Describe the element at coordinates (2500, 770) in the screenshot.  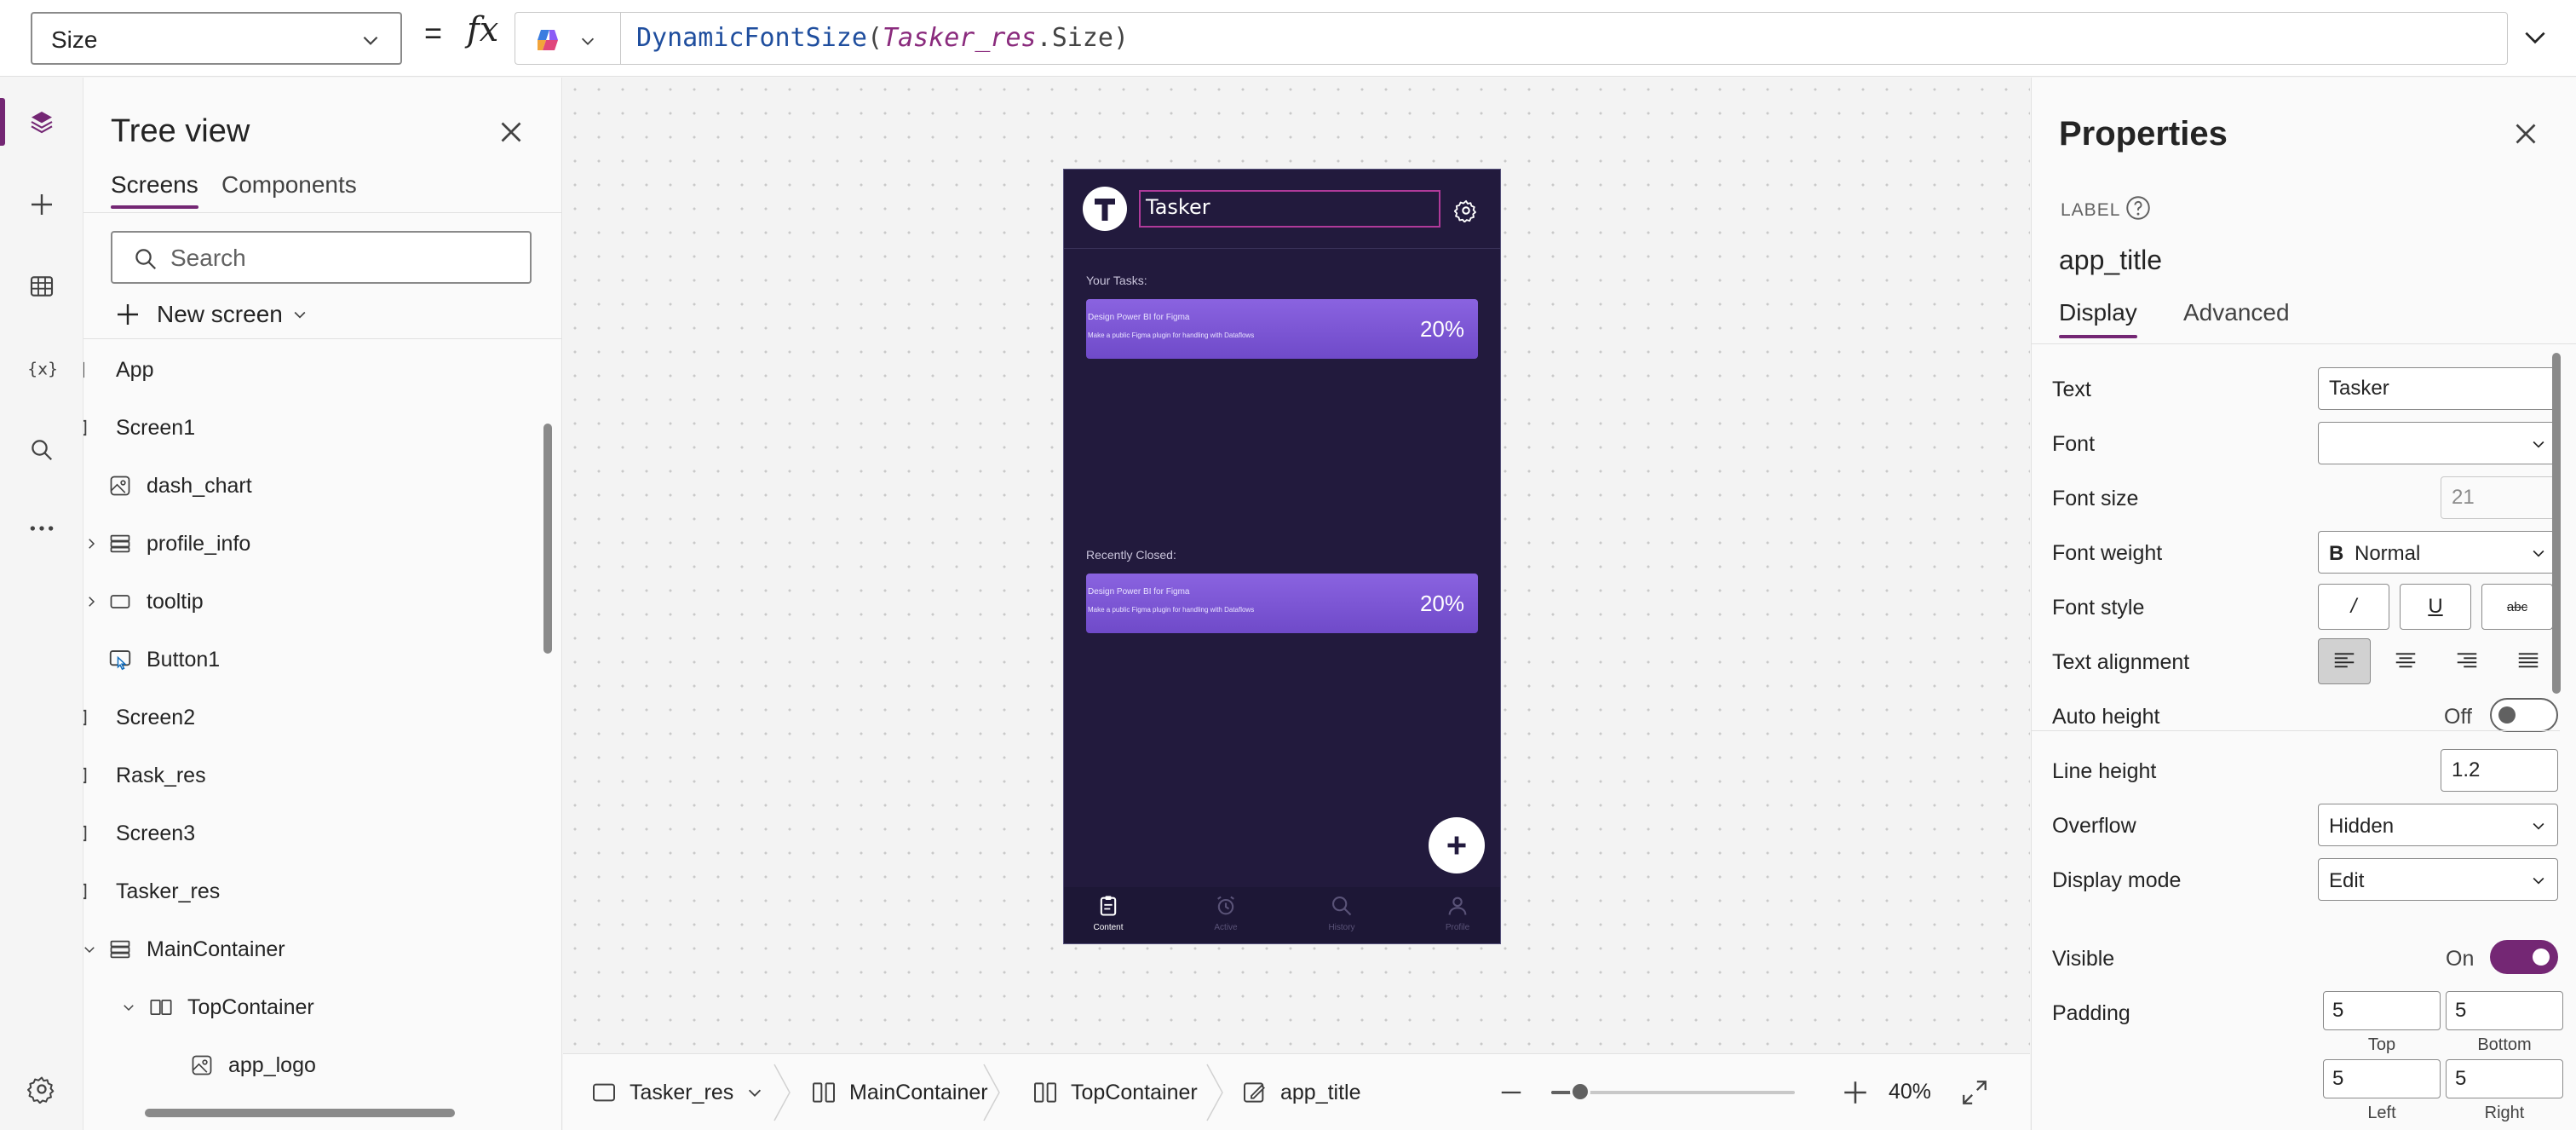
I see `line-height-input: 1.2` at that location.